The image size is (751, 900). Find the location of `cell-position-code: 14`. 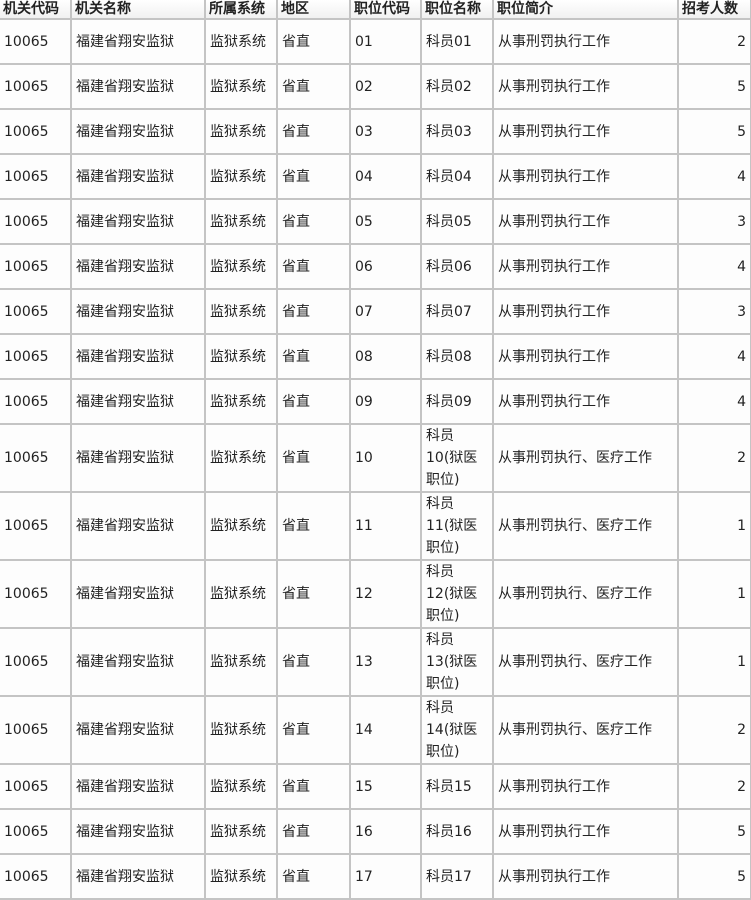

cell-position-code: 14 is located at coordinates (385, 730).